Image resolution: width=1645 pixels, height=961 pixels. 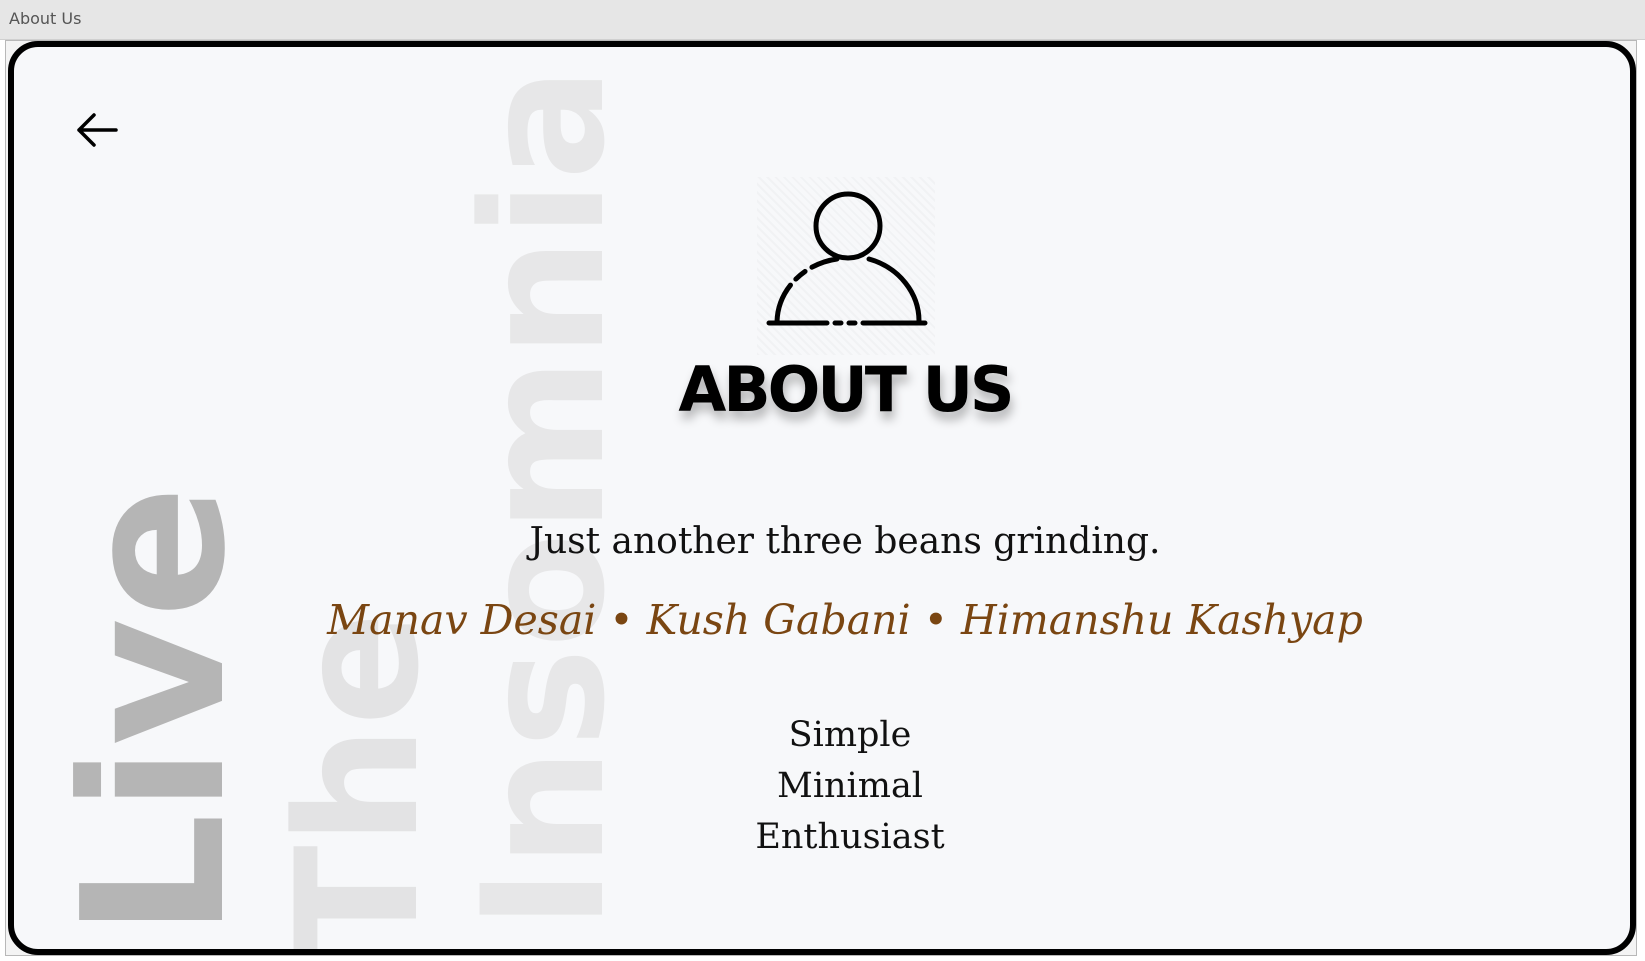 I want to click on team-member-name: Manav Desai, so click(x=462, y=620).